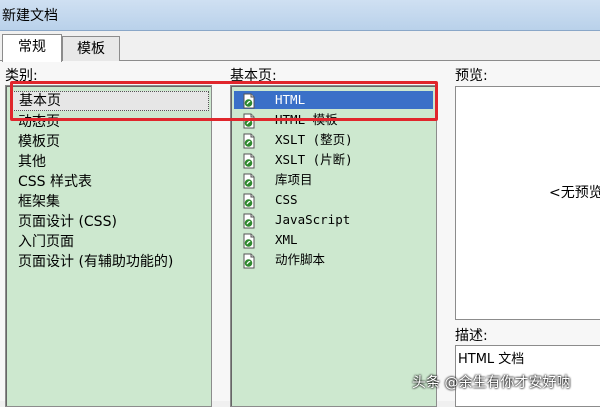 The image size is (600, 407). Describe the element at coordinates (471, 76) in the screenshot. I see `preview-label: 预览:` at that location.